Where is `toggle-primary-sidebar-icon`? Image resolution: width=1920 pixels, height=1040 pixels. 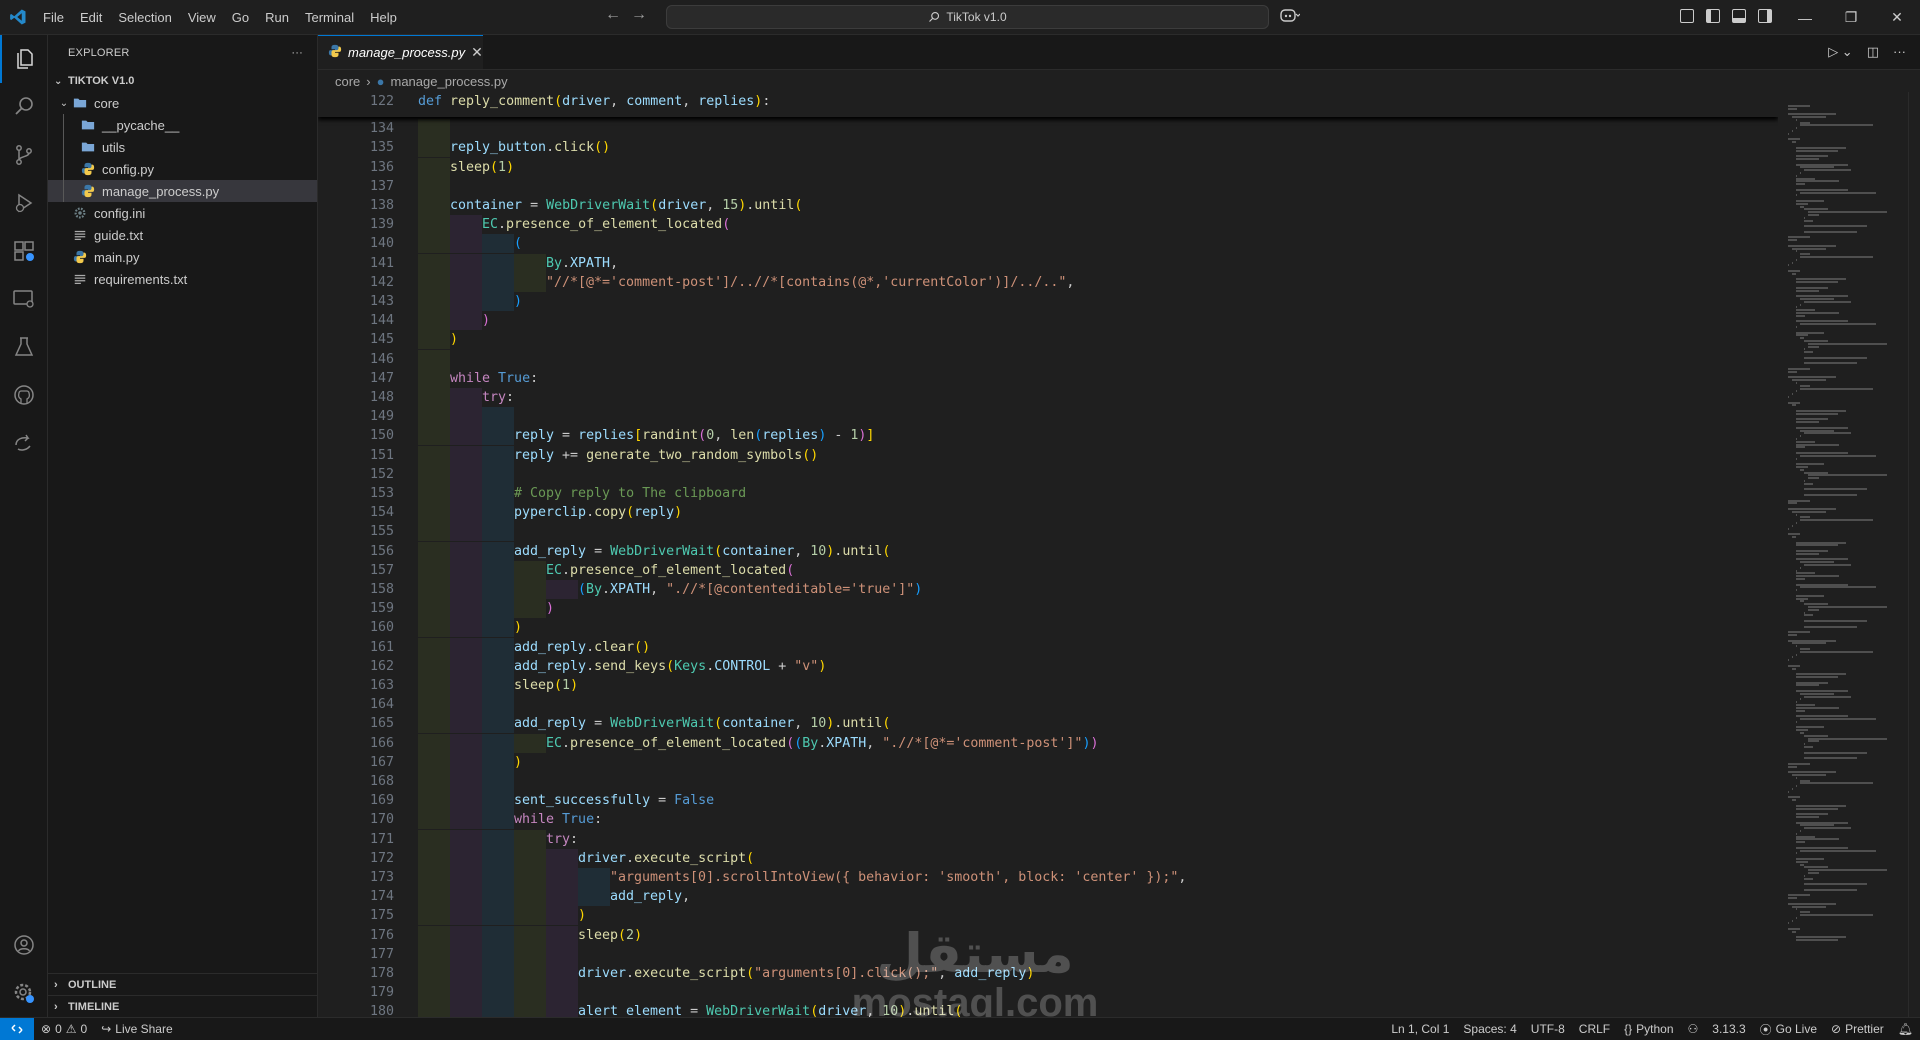
toggle-primary-sidebar-icon is located at coordinates (1713, 16).